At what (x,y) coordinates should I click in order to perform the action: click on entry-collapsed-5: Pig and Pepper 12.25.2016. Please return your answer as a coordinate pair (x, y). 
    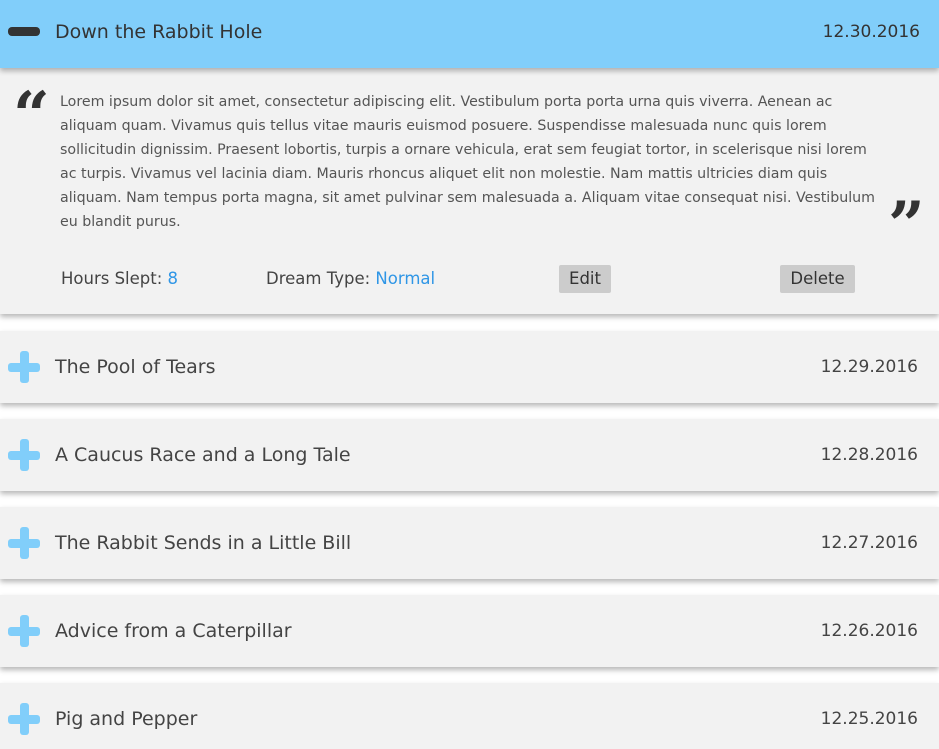
    Looking at the image, I should click on (469, 716).